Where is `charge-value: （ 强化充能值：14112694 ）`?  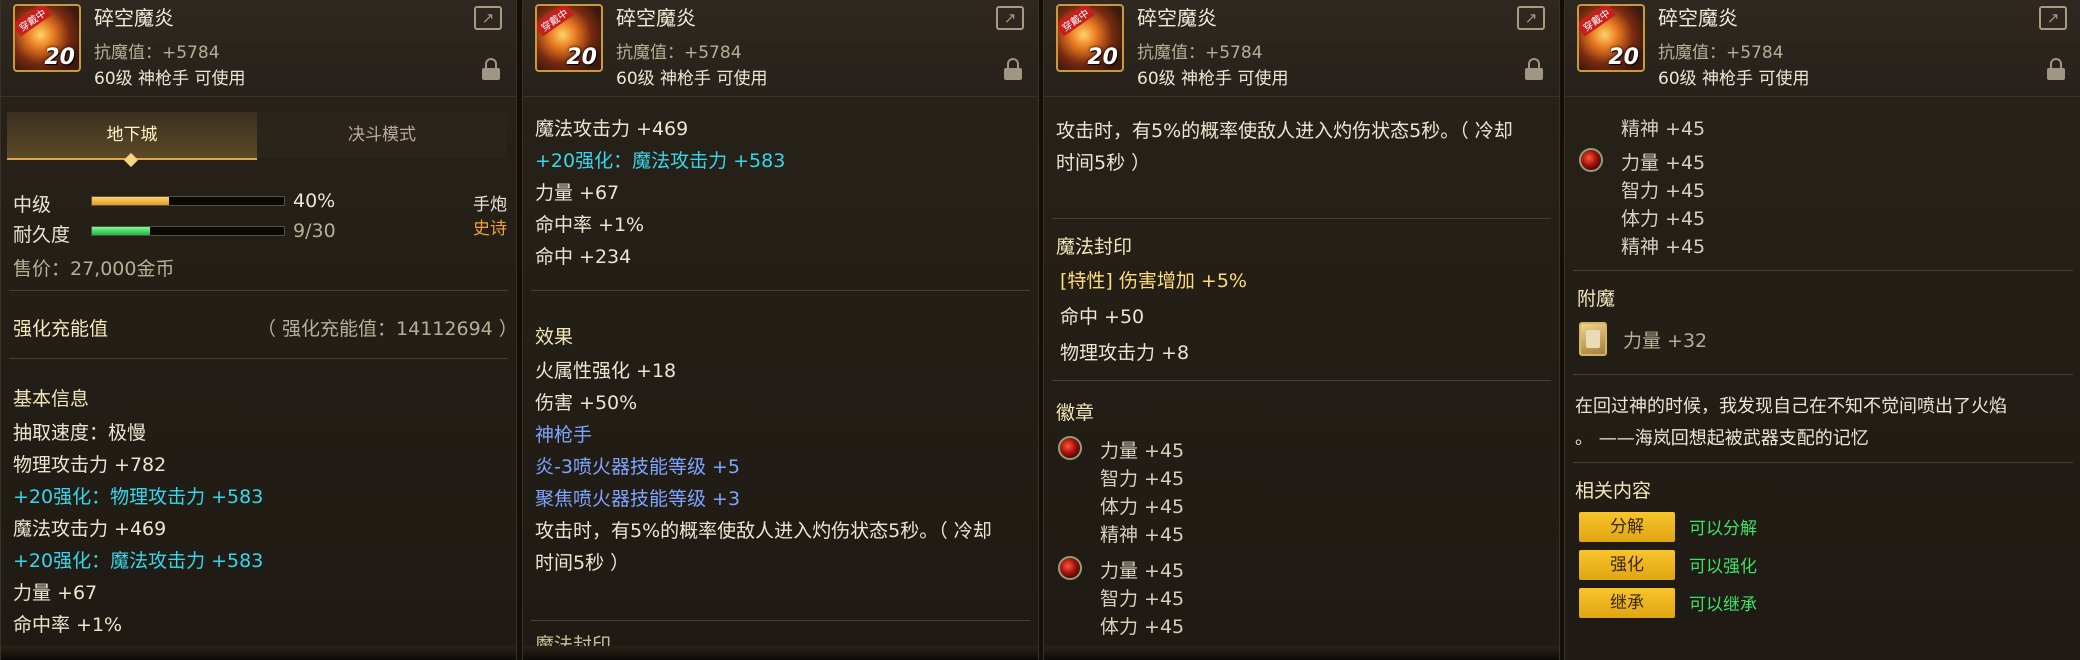
charge-value: （ 强化充能值：14112694 ） is located at coordinates (387, 329).